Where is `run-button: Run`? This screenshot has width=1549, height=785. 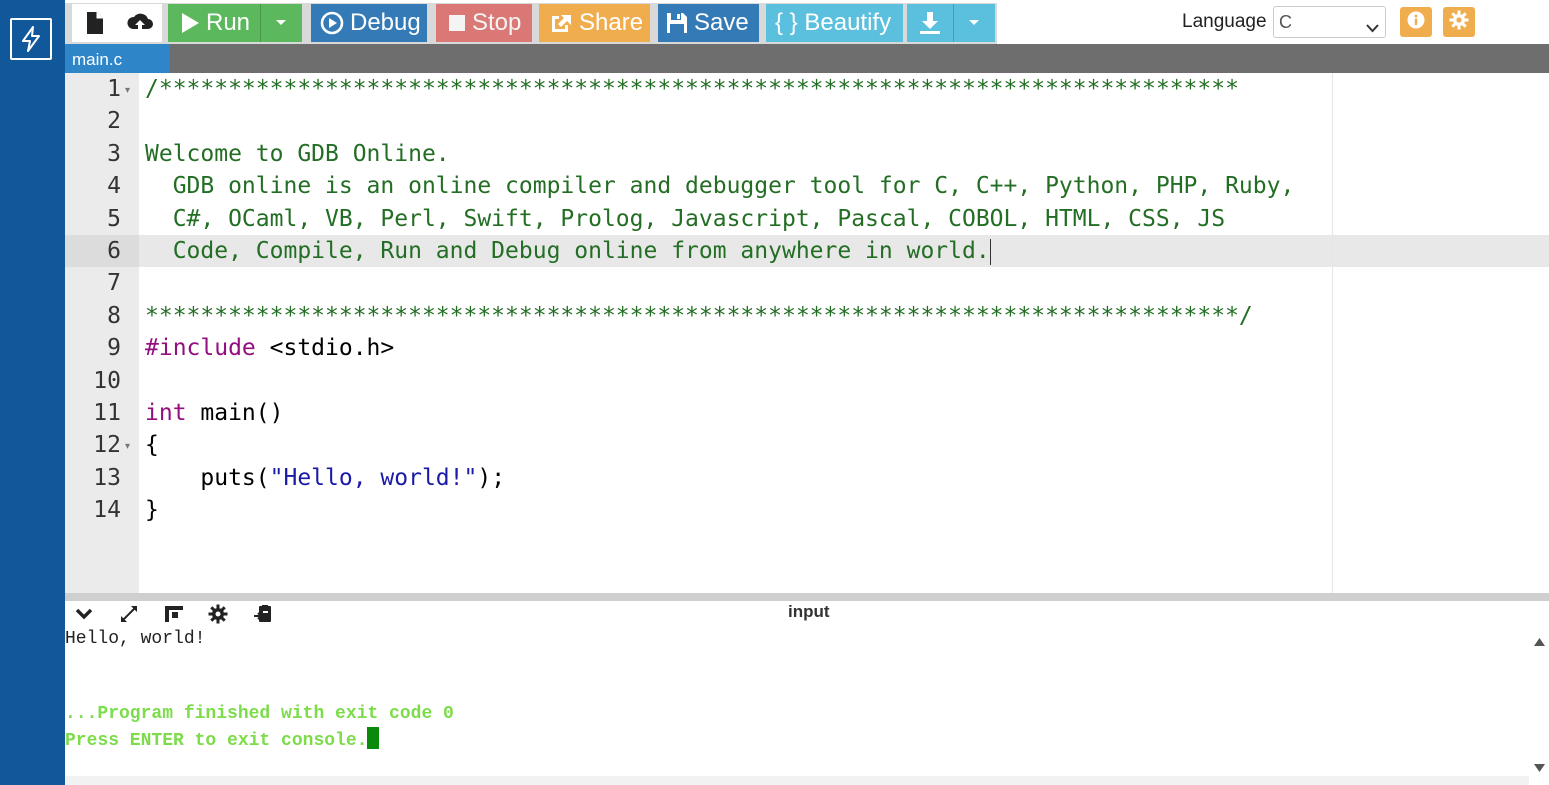
run-button: Run is located at coordinates (214, 23).